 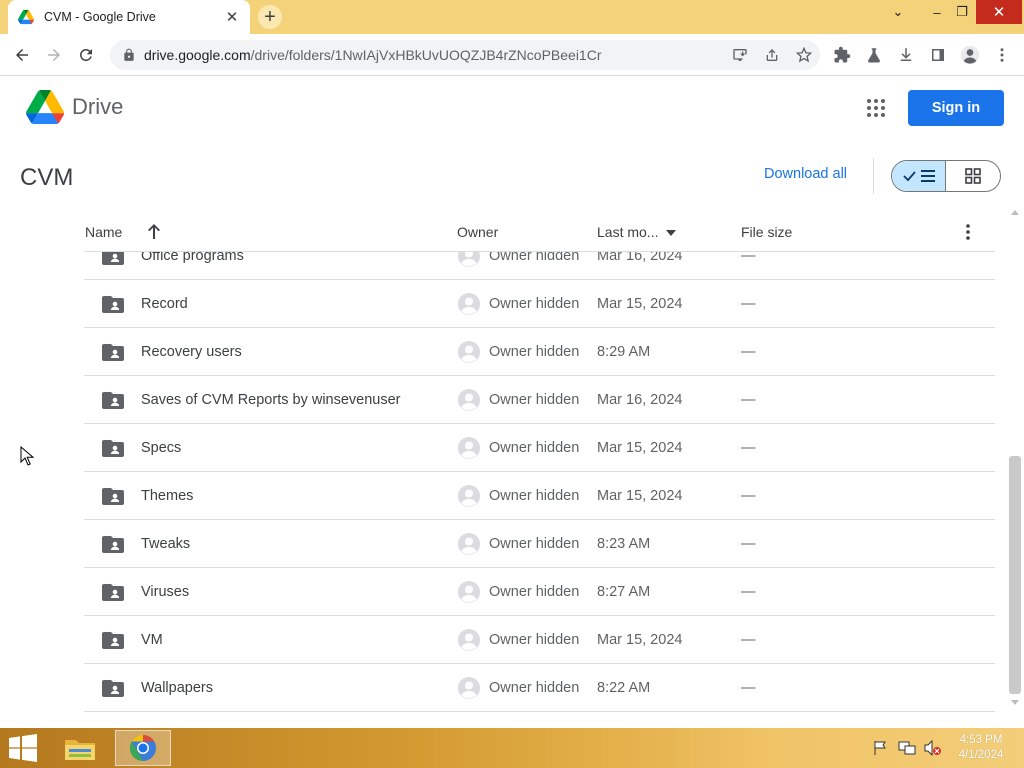 I want to click on network-icon, so click(x=907, y=748).